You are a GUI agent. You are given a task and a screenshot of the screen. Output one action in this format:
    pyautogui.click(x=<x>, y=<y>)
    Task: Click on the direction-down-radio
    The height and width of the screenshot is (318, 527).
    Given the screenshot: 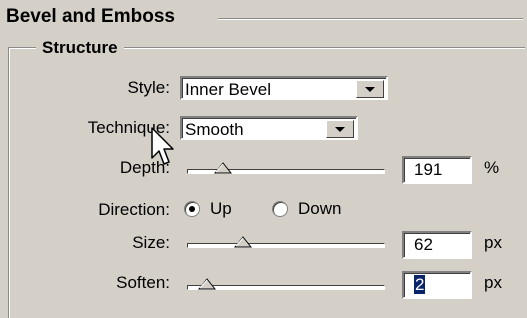 What is the action you would take?
    pyautogui.click(x=280, y=209)
    